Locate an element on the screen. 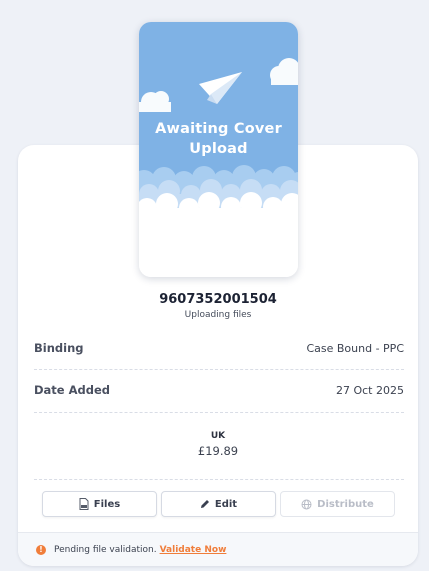 Image resolution: width=429 pixels, height=571 pixels. binding-value: Case Bound - PPC is located at coordinates (355, 348).